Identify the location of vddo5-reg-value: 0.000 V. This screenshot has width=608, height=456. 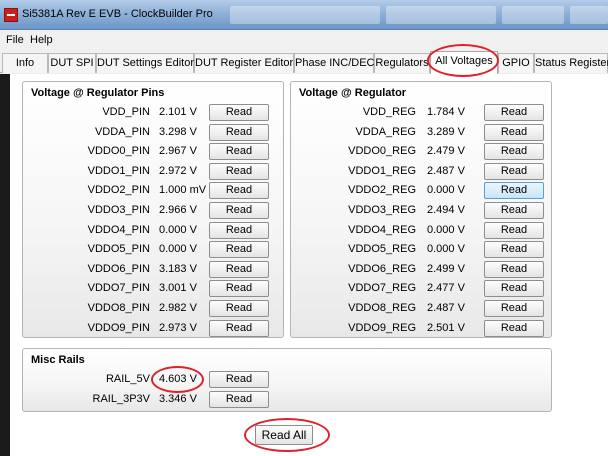
(446, 249).